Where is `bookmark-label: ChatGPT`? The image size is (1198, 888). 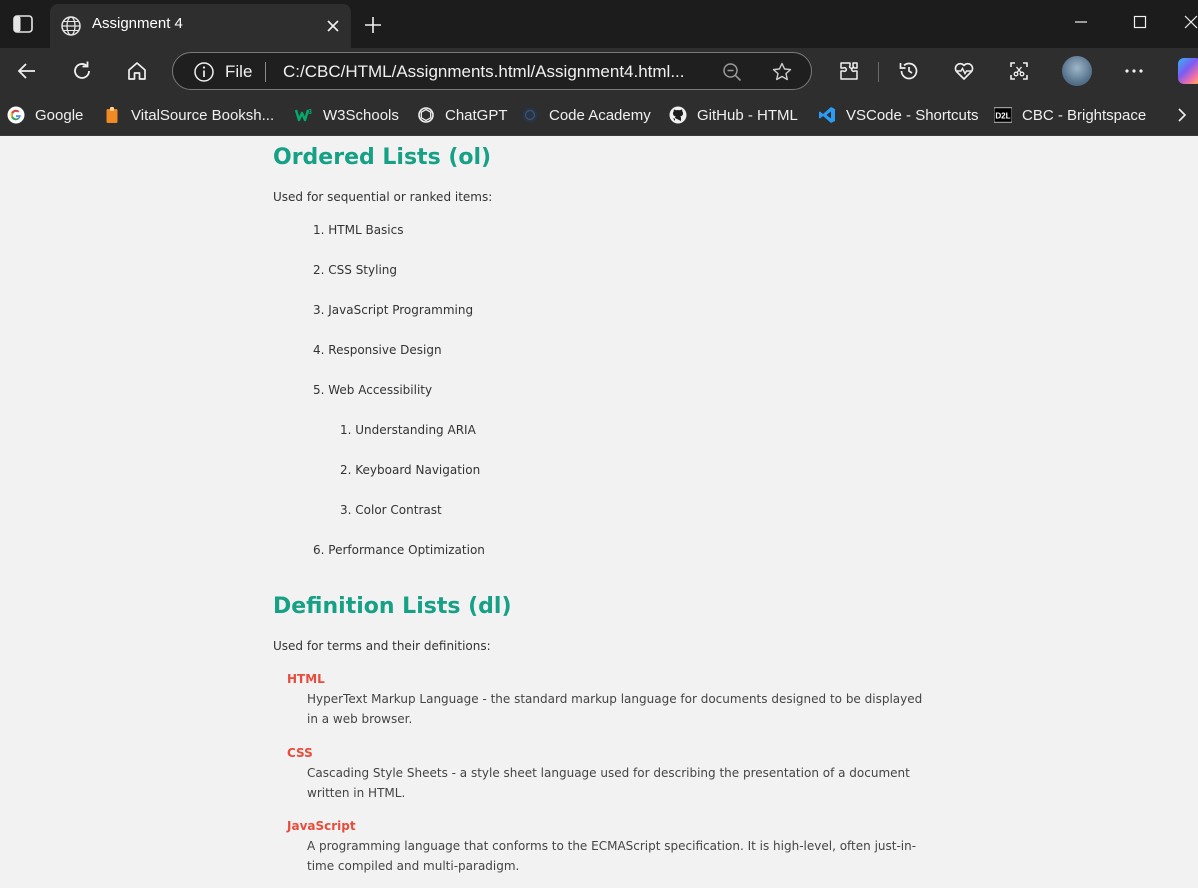 bookmark-label: ChatGPT is located at coordinates (476, 115).